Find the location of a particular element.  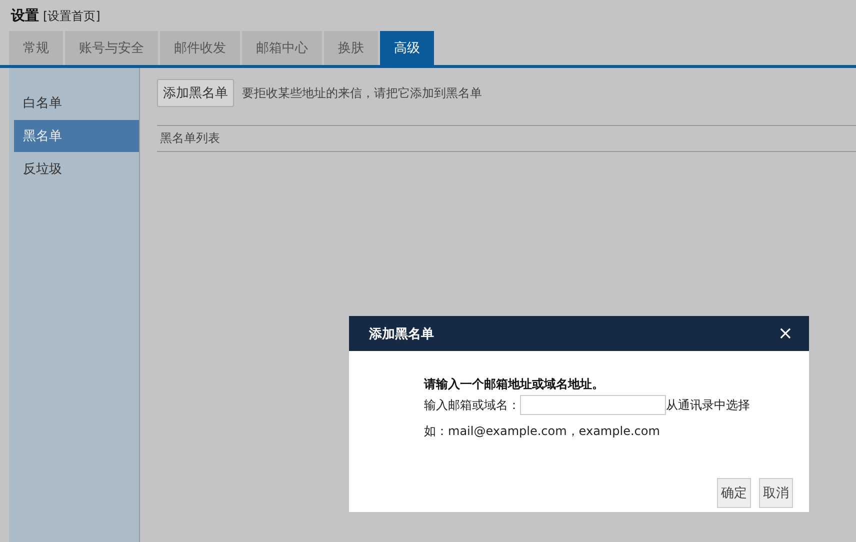

settings-tab: 邮件收发 is located at coordinates (200, 48).